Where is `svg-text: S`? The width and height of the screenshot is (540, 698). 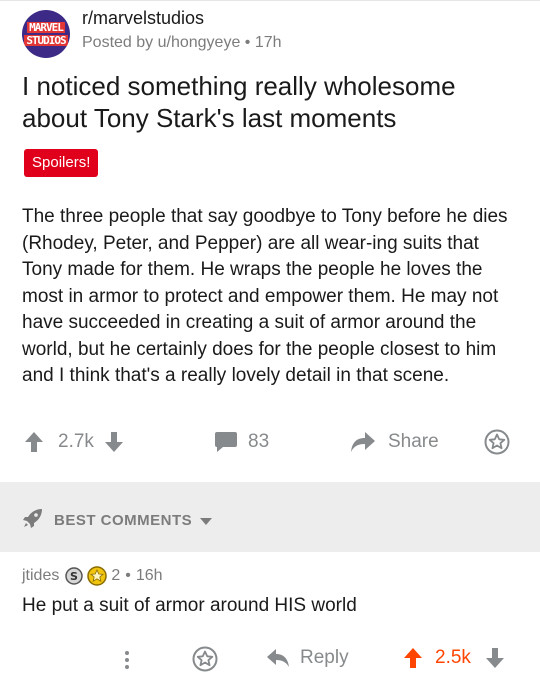 svg-text: S is located at coordinates (74, 576).